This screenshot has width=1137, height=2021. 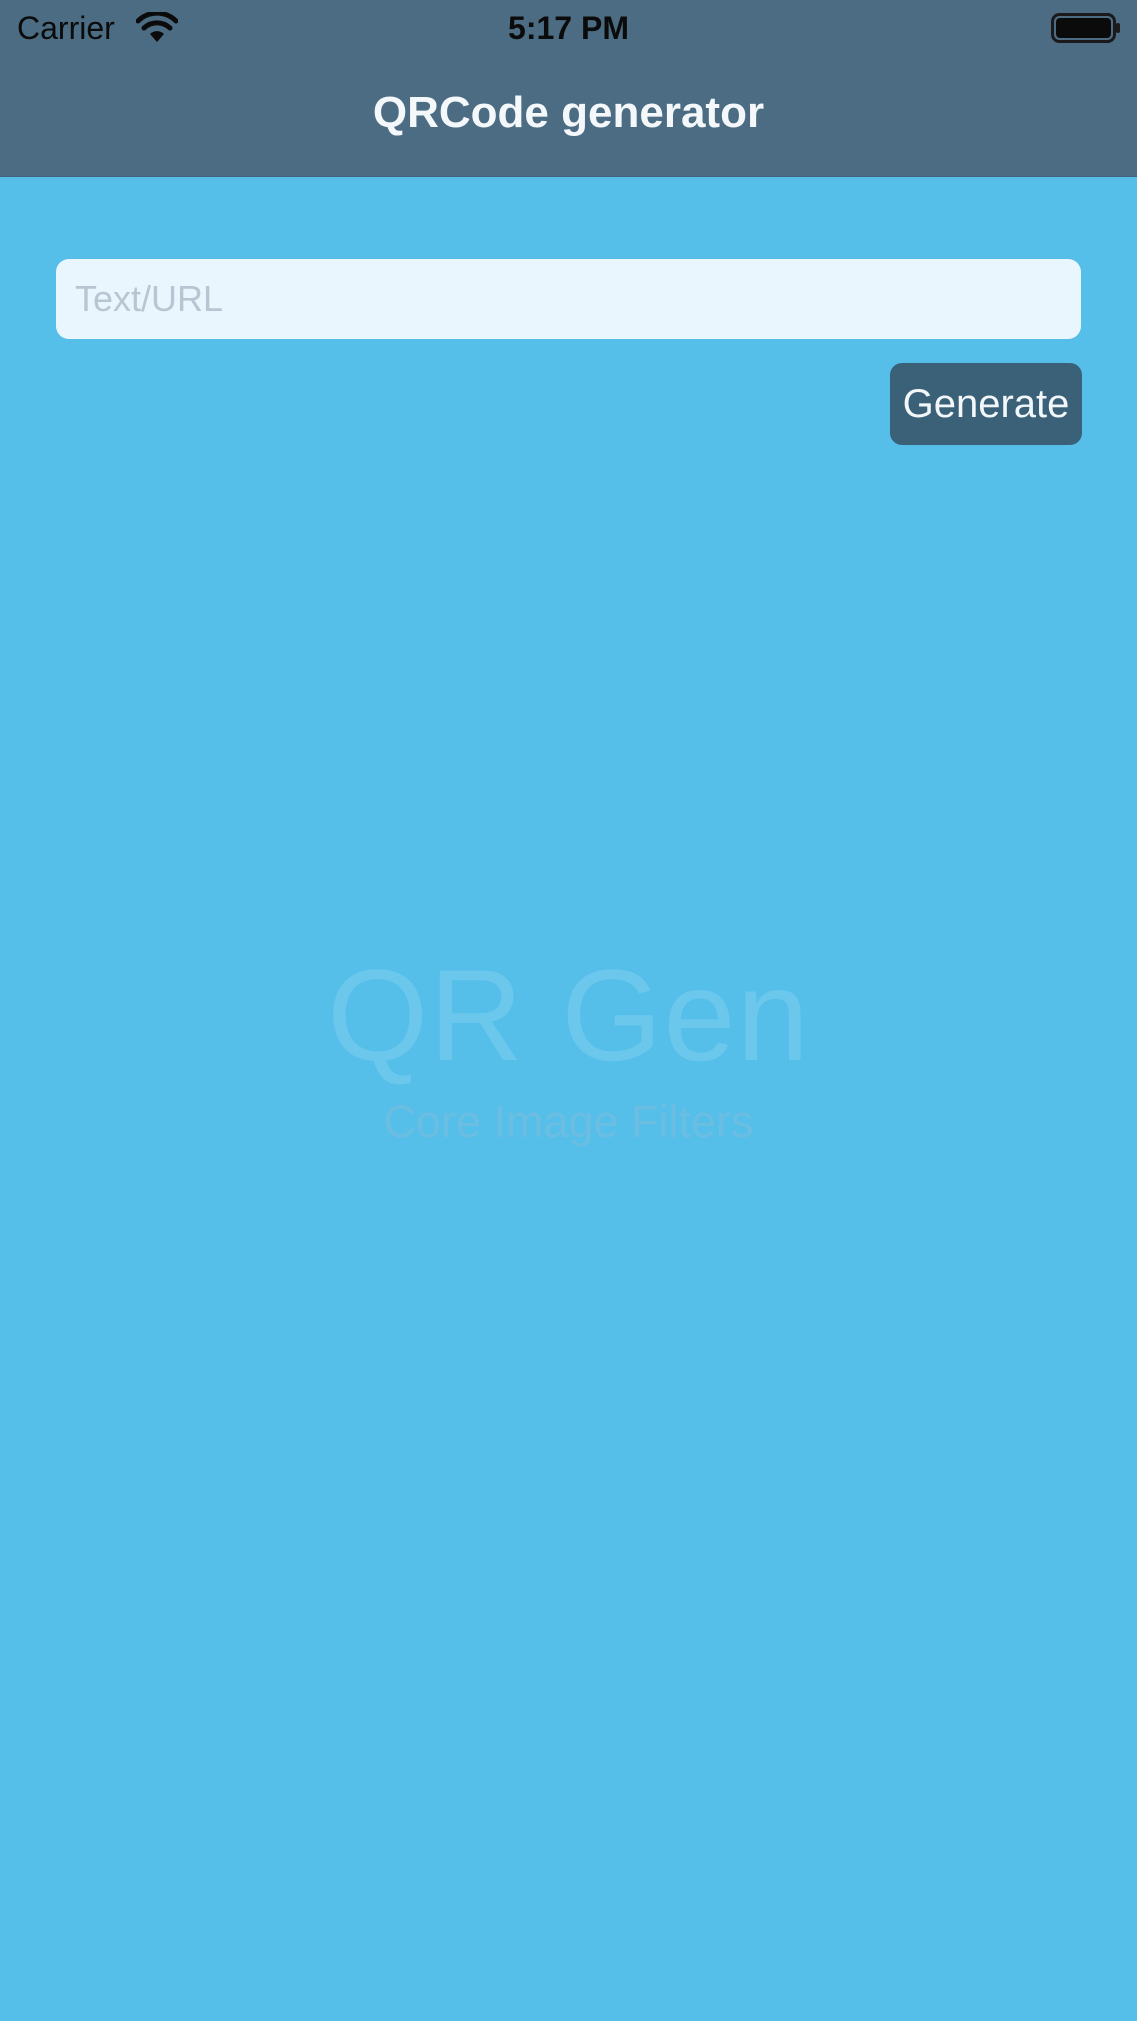 What do you see at coordinates (1085, 28) in the screenshot?
I see `battery-full-icon` at bounding box center [1085, 28].